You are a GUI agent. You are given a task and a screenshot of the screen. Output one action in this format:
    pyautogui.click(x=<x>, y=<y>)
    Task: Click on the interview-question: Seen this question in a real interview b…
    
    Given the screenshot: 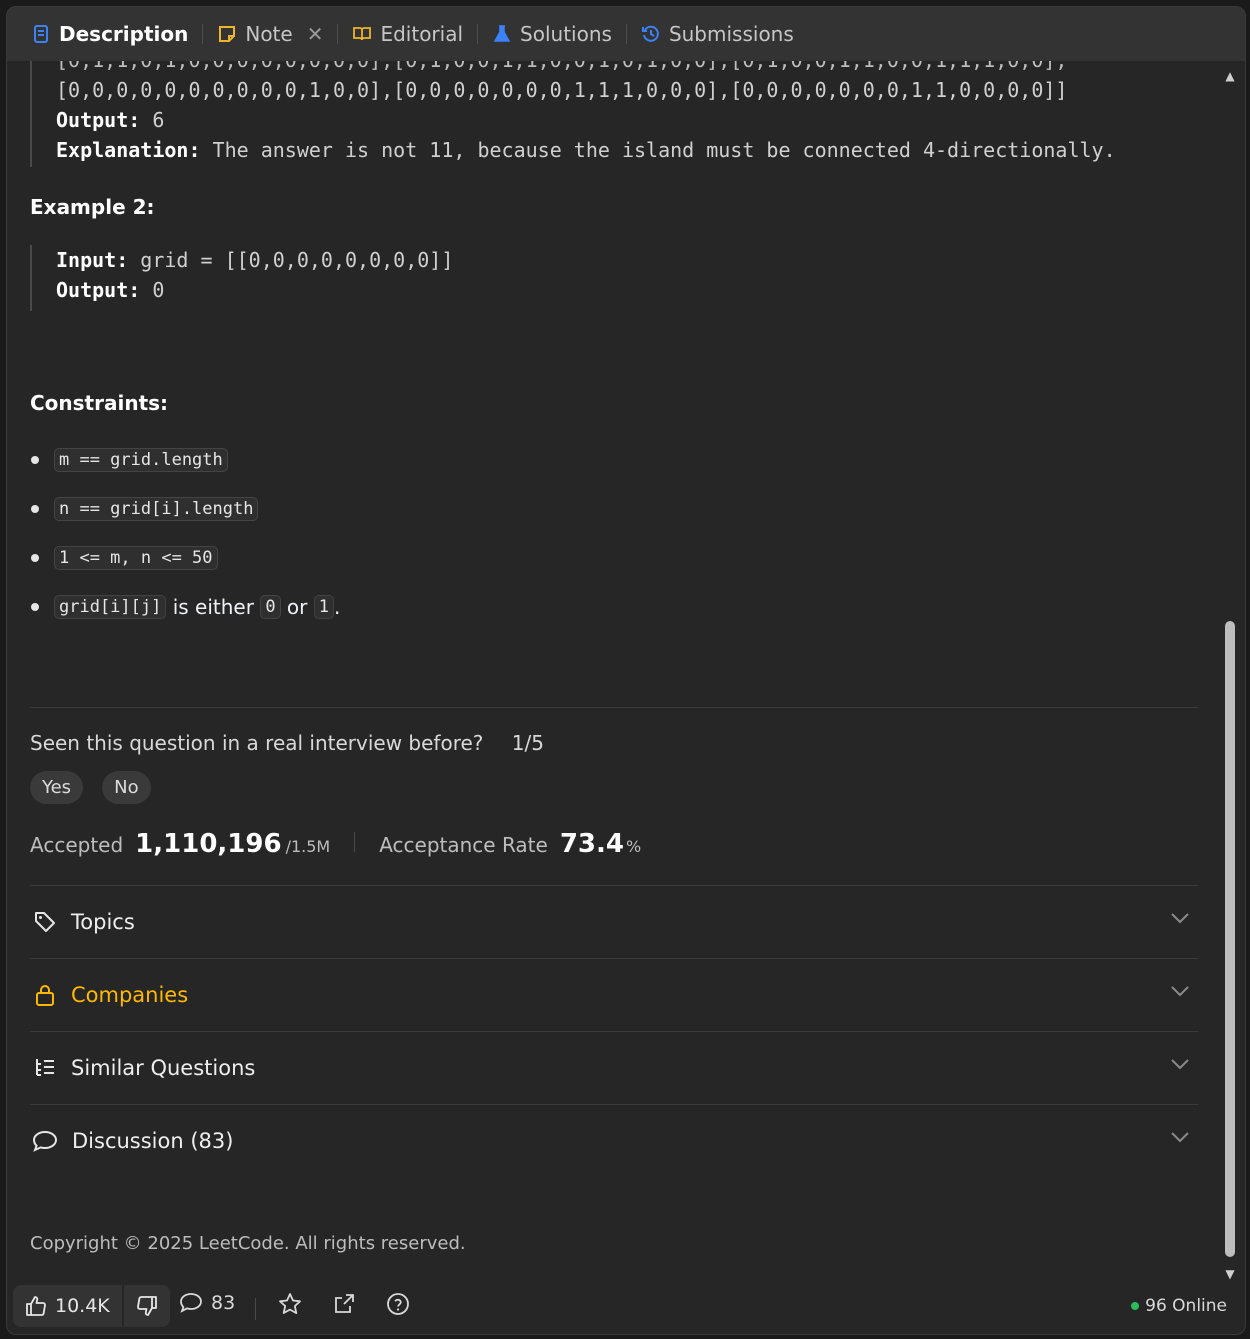 What is the action you would take?
    pyautogui.click(x=287, y=743)
    